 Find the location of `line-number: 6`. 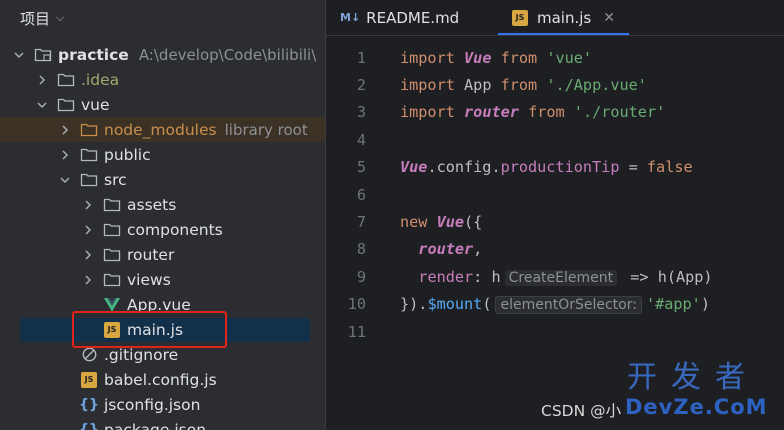

line-number: 6 is located at coordinates (361, 194).